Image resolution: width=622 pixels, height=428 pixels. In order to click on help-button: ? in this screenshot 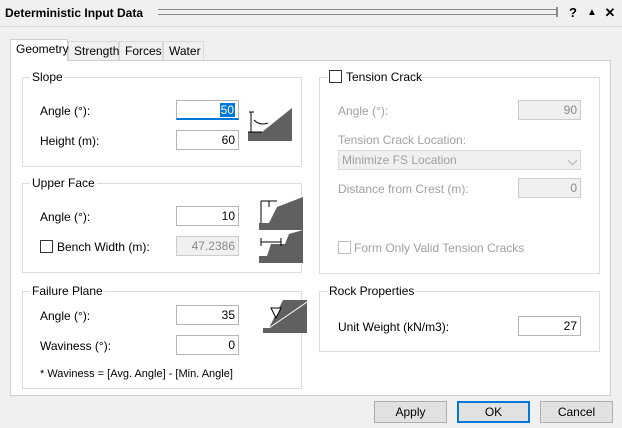, I will do `click(573, 12)`.